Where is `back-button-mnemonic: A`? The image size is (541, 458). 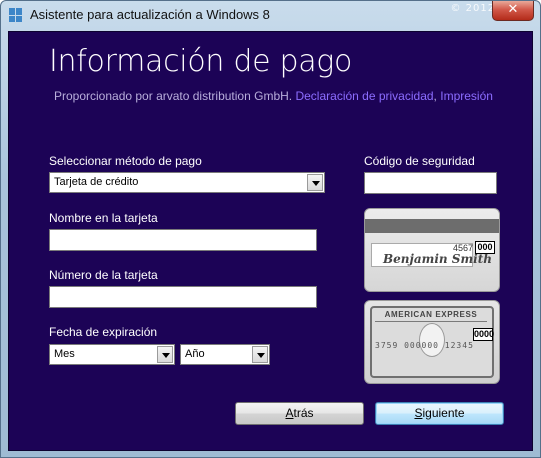 back-button-mnemonic: A is located at coordinates (289, 413).